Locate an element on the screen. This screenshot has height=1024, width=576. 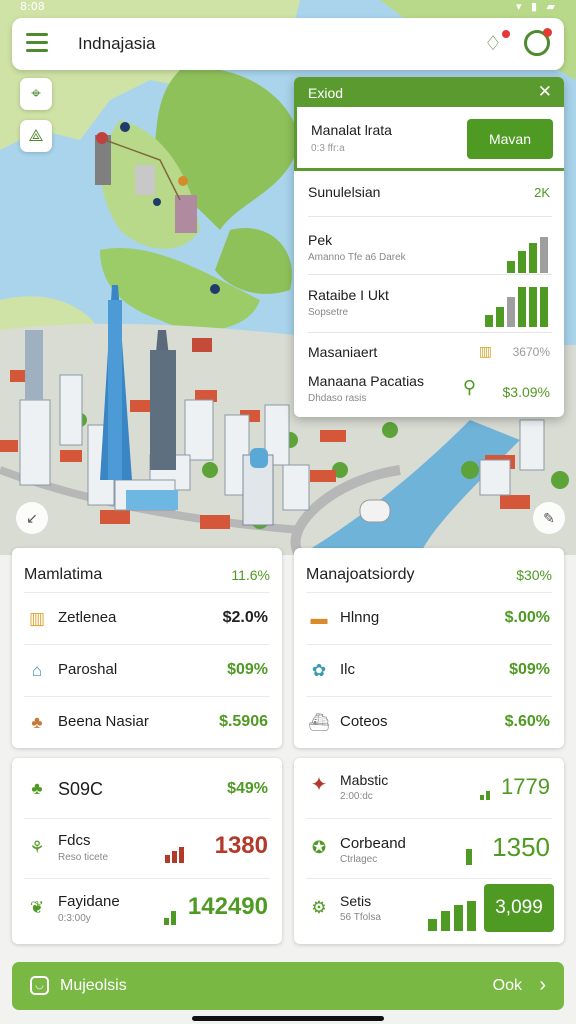
list-item: ♣ S09C $49% is located at coordinates (147, 790).